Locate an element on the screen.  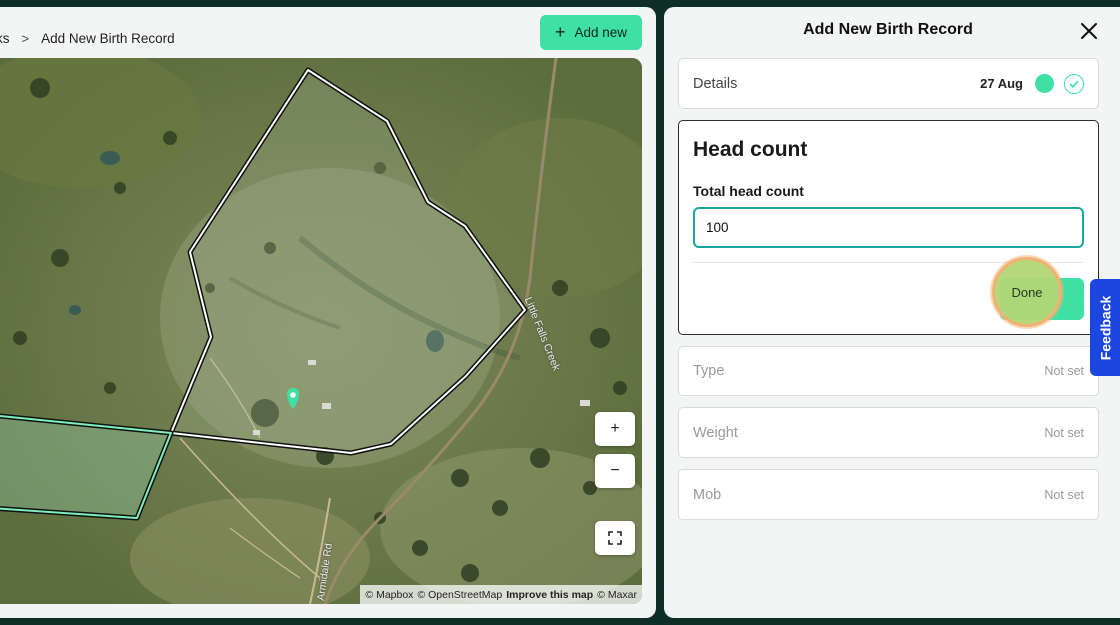
details-label: Details is located at coordinates (715, 83).